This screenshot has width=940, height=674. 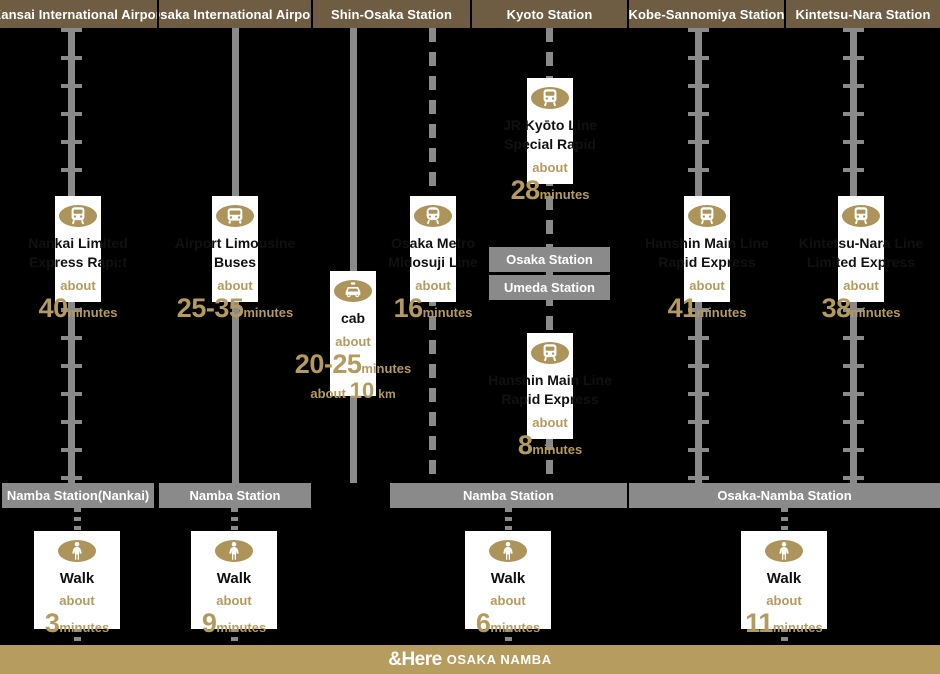 I want to click on duration: 20-25 minutes, so click(x=353, y=364).